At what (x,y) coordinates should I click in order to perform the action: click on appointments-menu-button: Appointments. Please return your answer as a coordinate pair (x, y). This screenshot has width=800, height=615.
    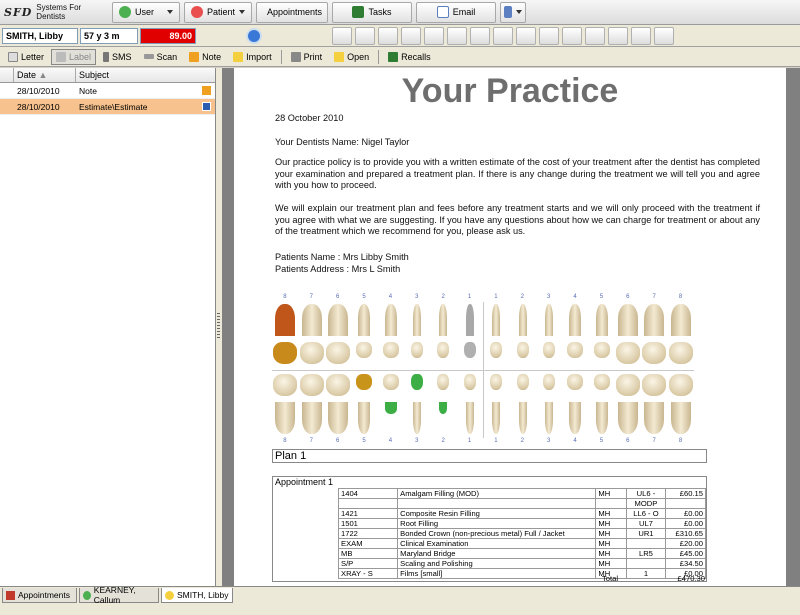
    Looking at the image, I should click on (292, 12).